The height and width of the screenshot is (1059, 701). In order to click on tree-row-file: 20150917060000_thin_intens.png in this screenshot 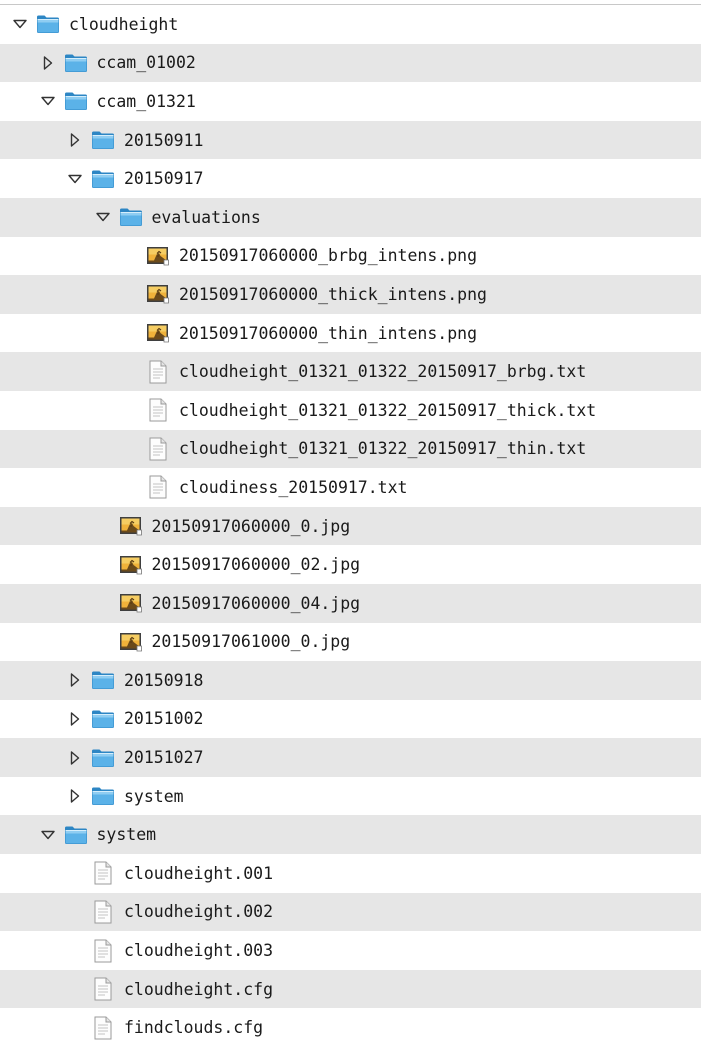, I will do `click(350, 333)`.